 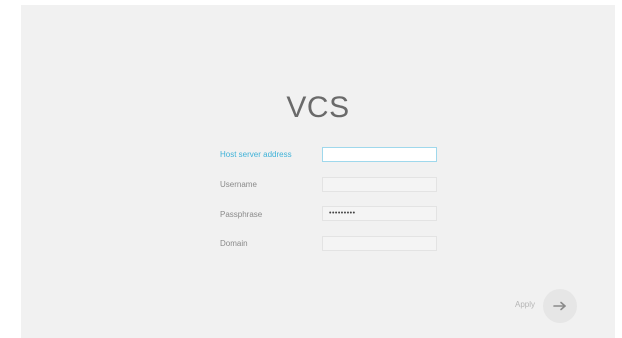 I want to click on page-title: VCS, so click(x=318, y=107).